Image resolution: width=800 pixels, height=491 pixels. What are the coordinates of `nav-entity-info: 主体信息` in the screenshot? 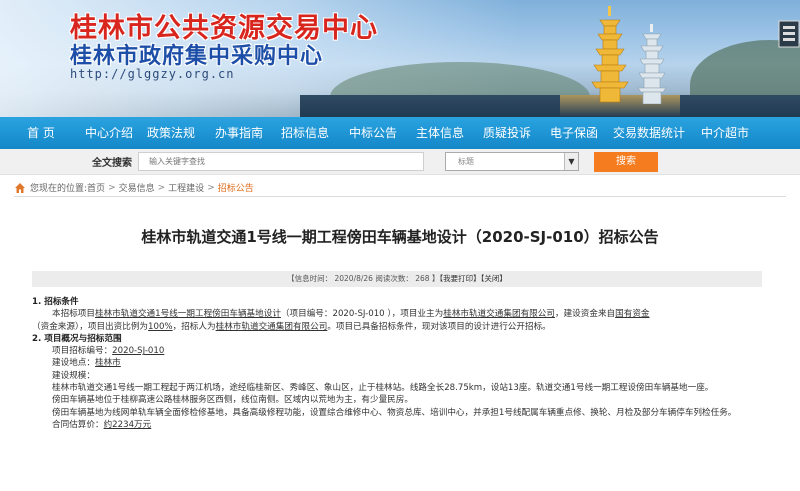 It's located at (440, 133).